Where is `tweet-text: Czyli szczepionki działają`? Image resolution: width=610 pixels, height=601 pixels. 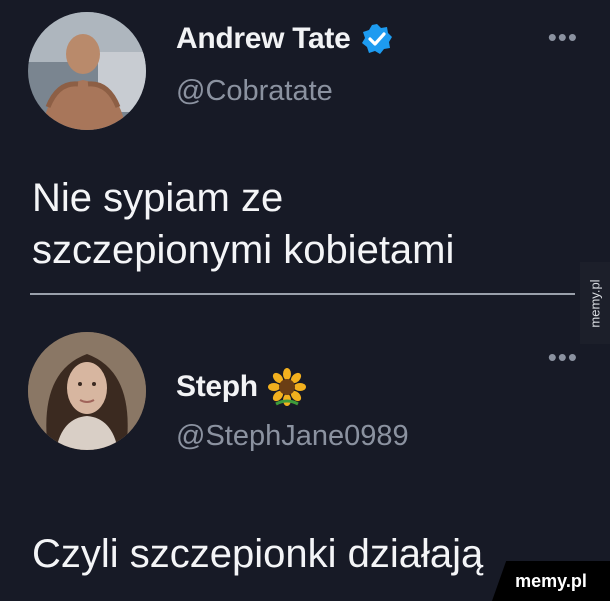
tweet-text: Czyli szczepionki działają is located at coordinates (258, 554).